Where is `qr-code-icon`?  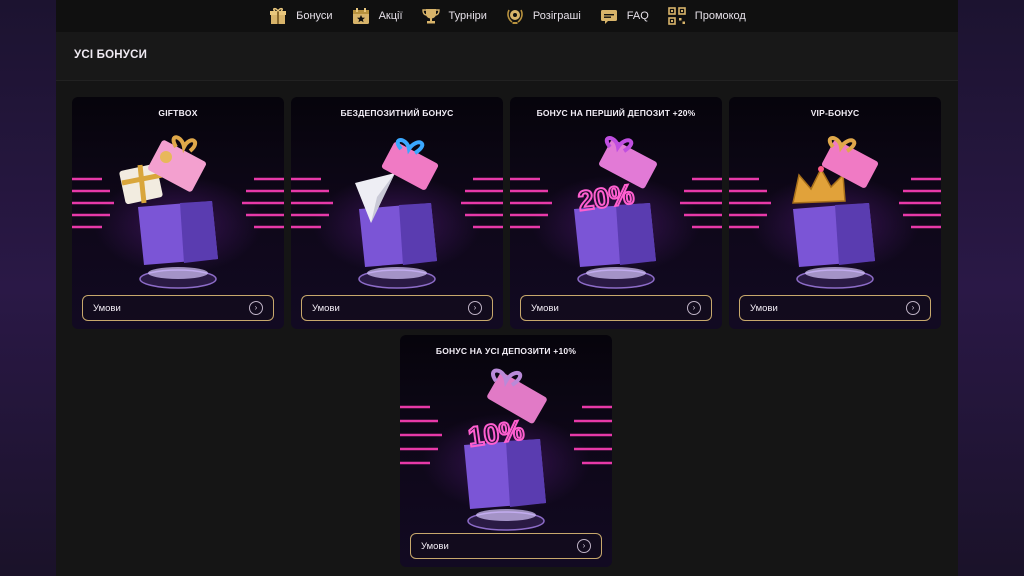
qr-code-icon is located at coordinates (677, 16).